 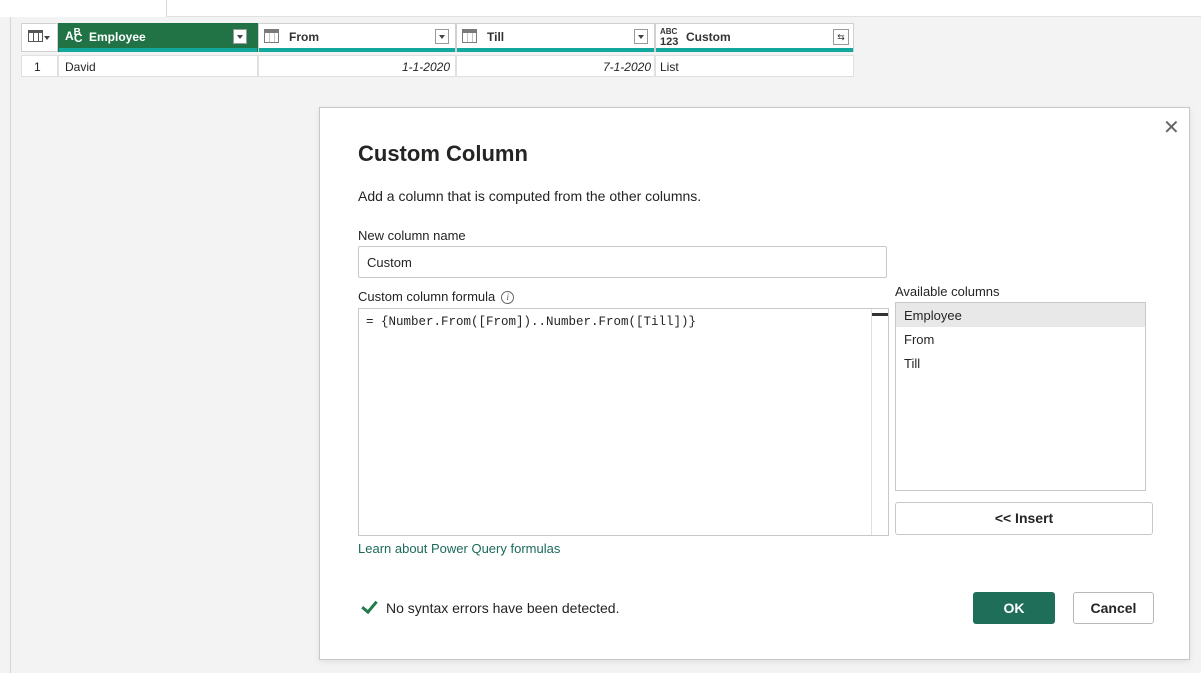 I want to click on type-letter: C, so click(x=78, y=38).